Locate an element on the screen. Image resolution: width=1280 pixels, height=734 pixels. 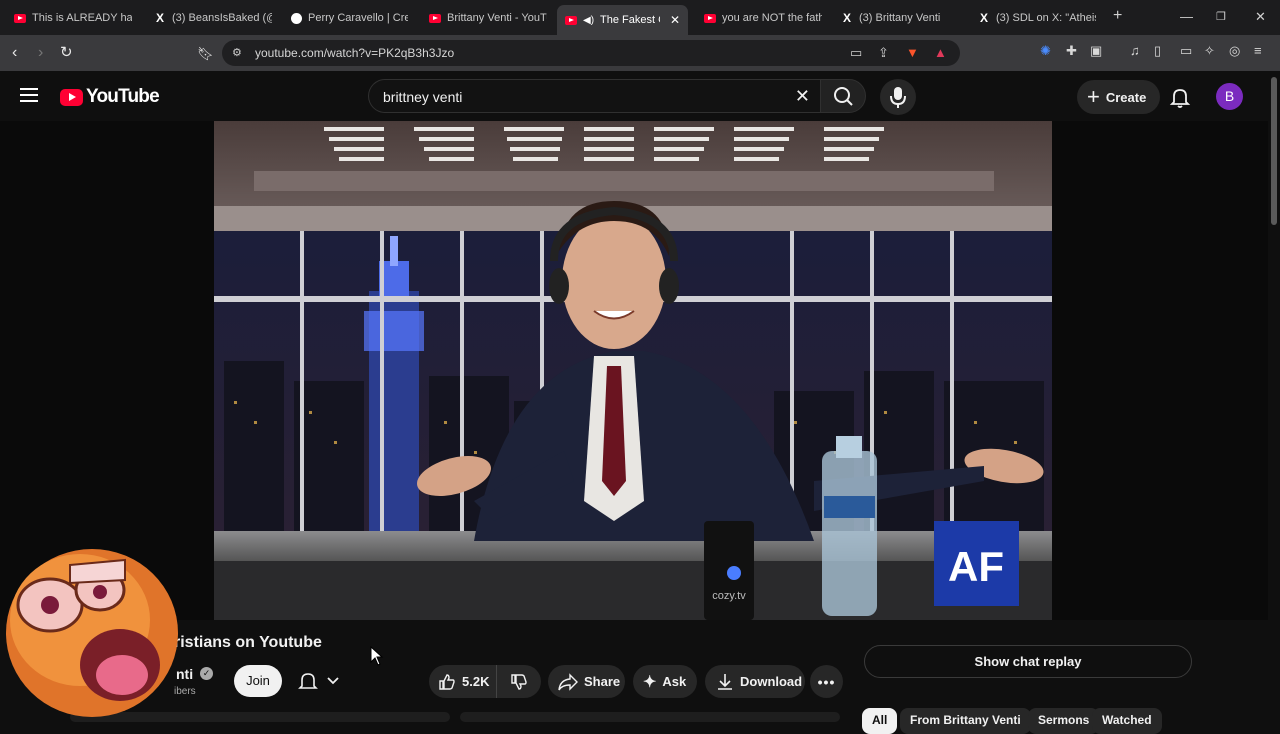
reload-icon: ↻ is located at coordinates (66, 53).